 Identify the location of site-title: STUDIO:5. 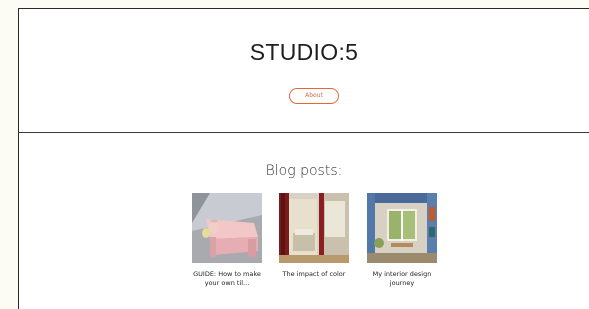
(304, 52).